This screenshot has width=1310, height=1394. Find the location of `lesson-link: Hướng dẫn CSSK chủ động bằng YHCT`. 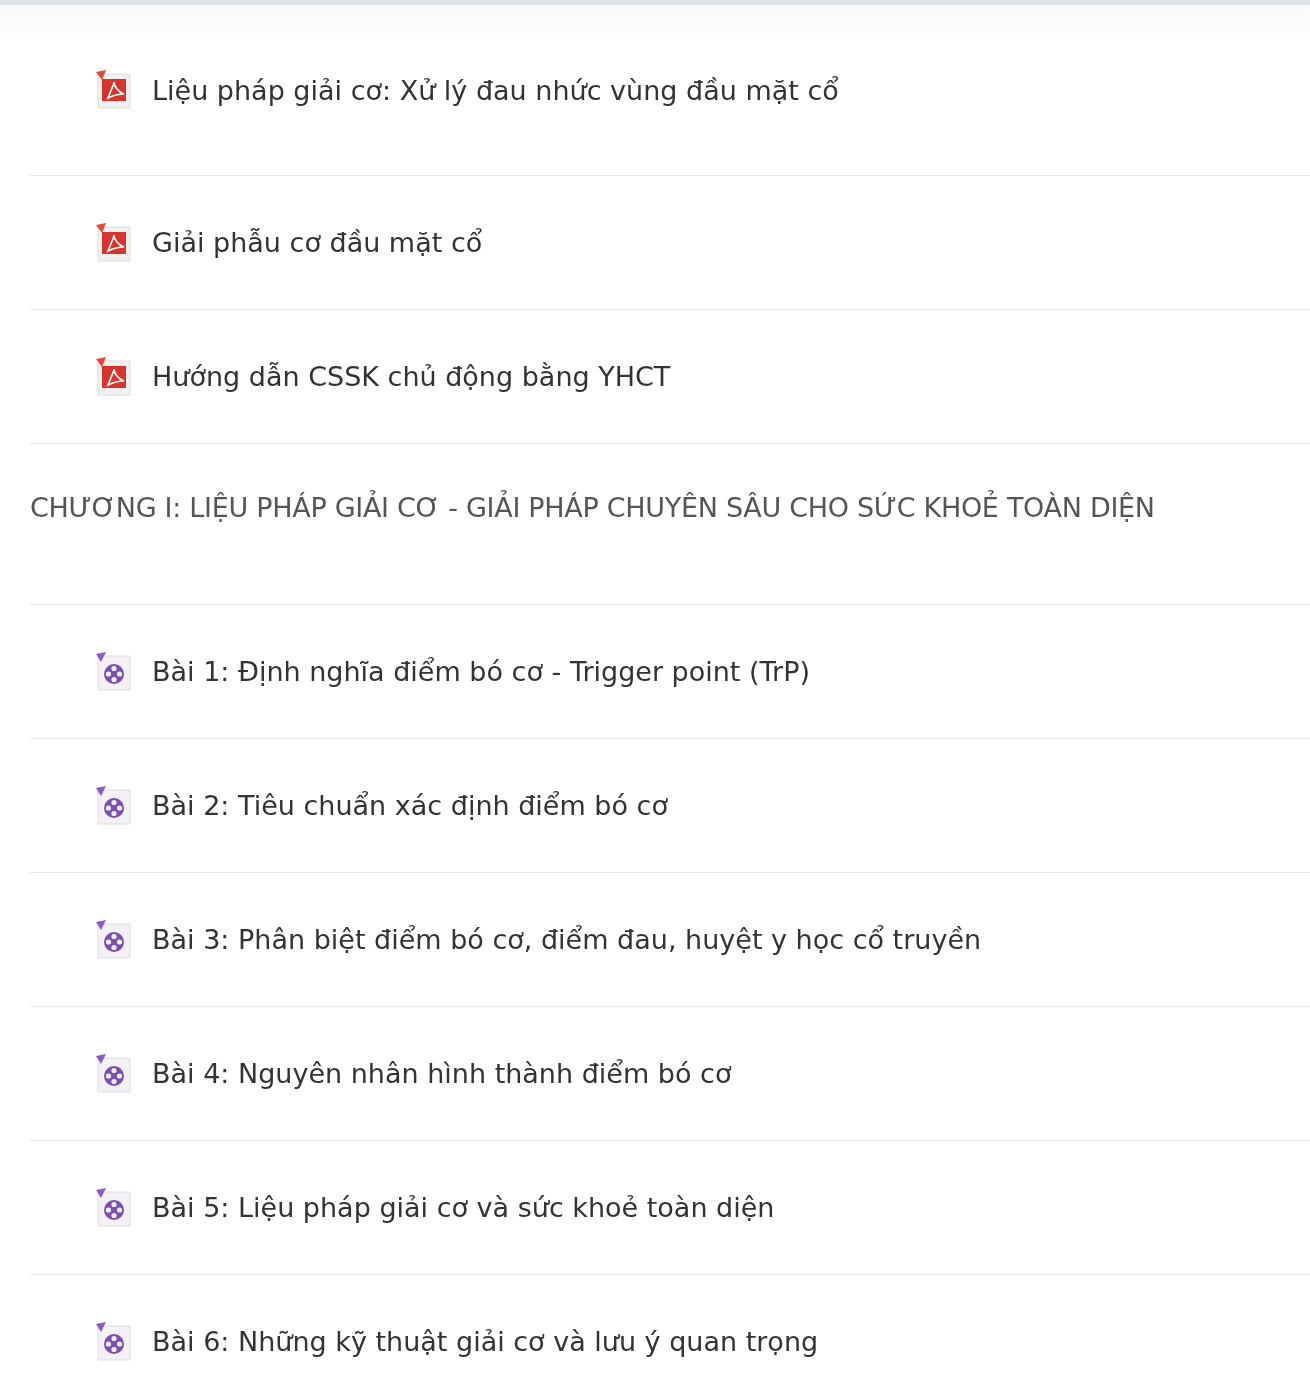

lesson-link: Hướng dẫn CSSK chủ động bằng YHCT is located at coordinates (411, 376).